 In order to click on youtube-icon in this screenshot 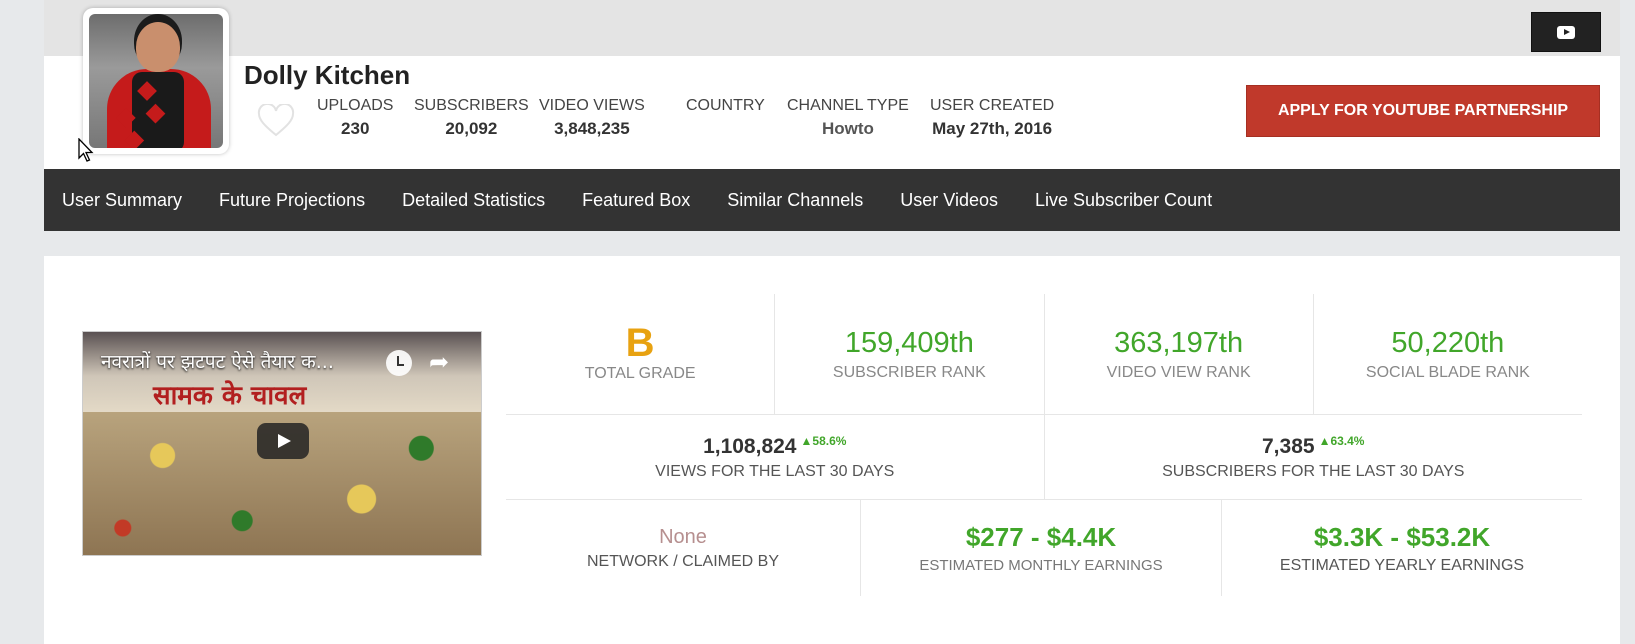, I will do `click(1566, 32)`.